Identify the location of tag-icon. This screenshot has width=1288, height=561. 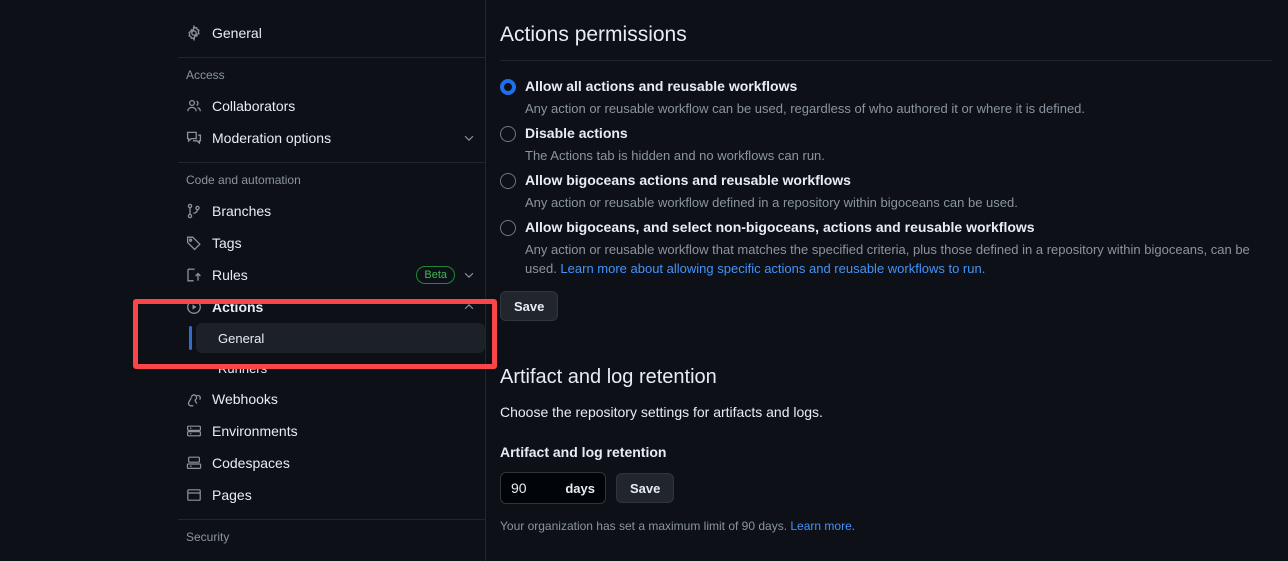
(194, 243).